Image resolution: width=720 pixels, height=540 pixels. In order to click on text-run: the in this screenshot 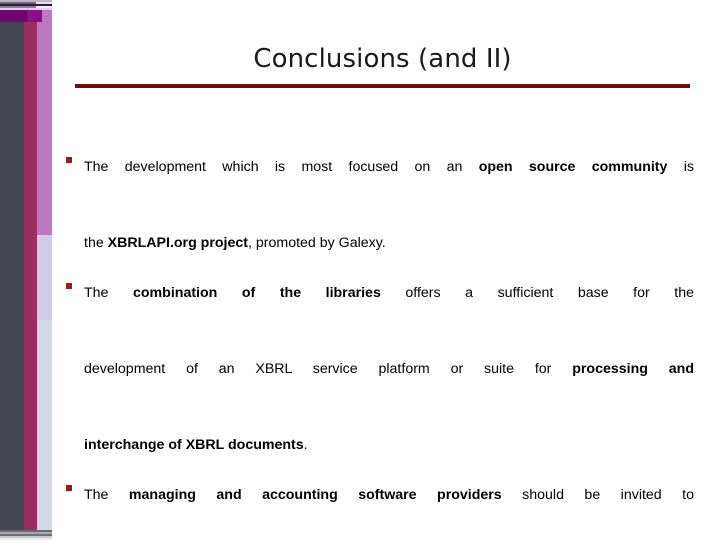, I will do `click(96, 243)`.